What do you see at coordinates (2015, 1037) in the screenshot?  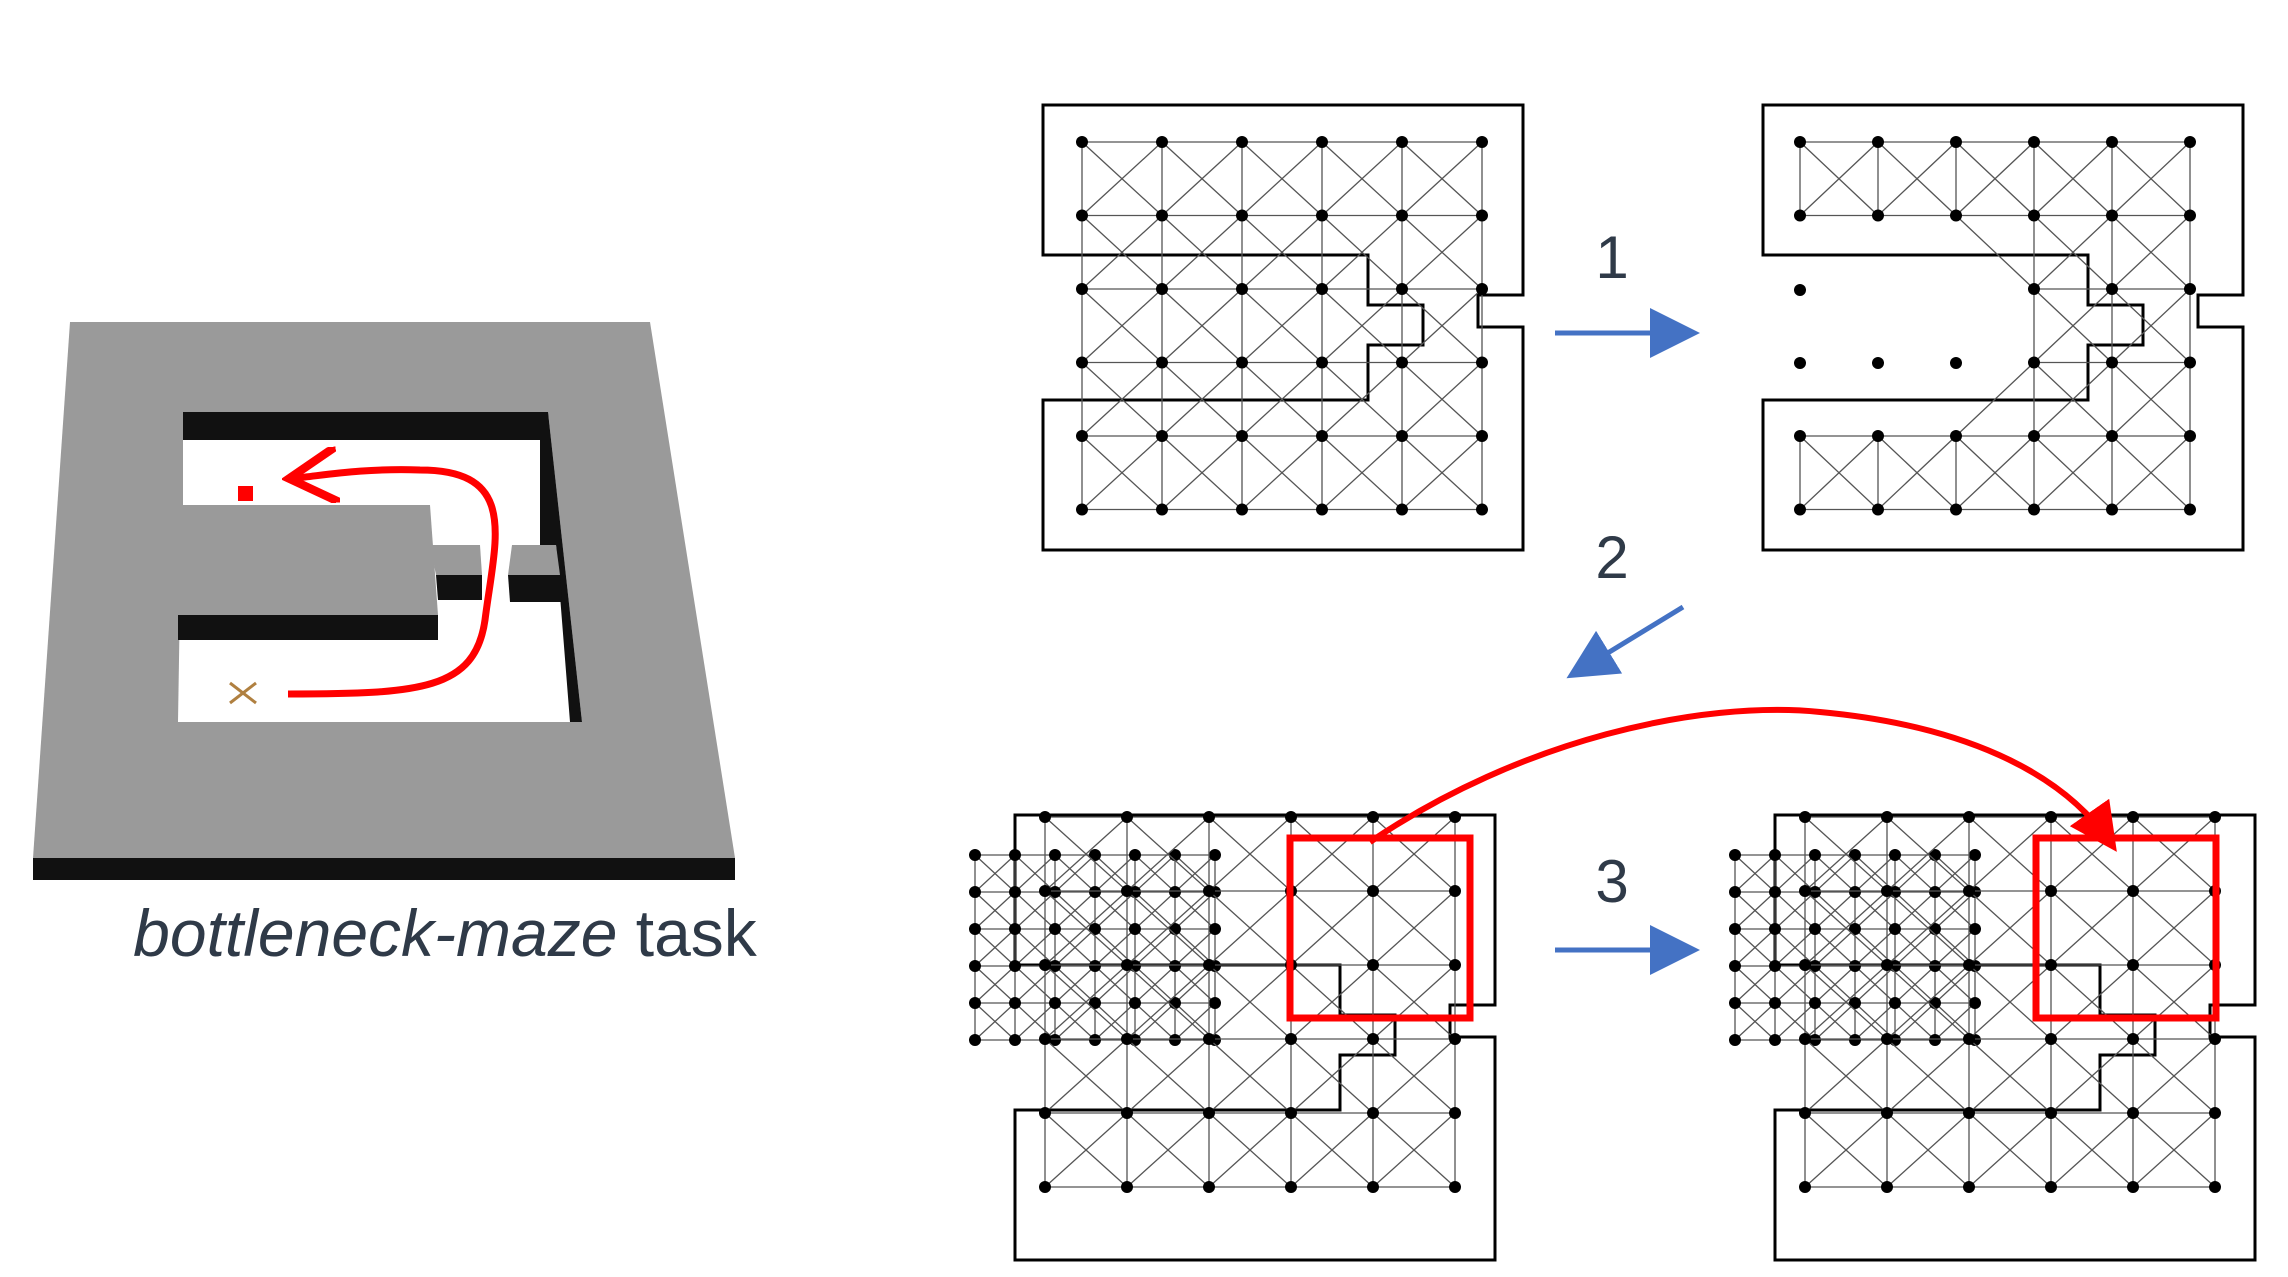 I see `maze-outline` at bounding box center [2015, 1037].